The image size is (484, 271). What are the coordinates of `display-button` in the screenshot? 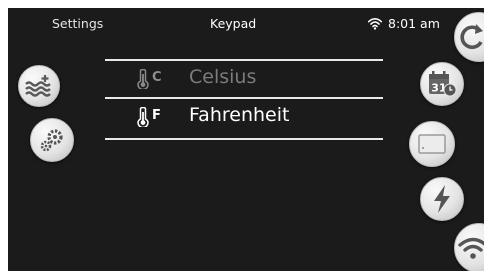 It's located at (432, 144).